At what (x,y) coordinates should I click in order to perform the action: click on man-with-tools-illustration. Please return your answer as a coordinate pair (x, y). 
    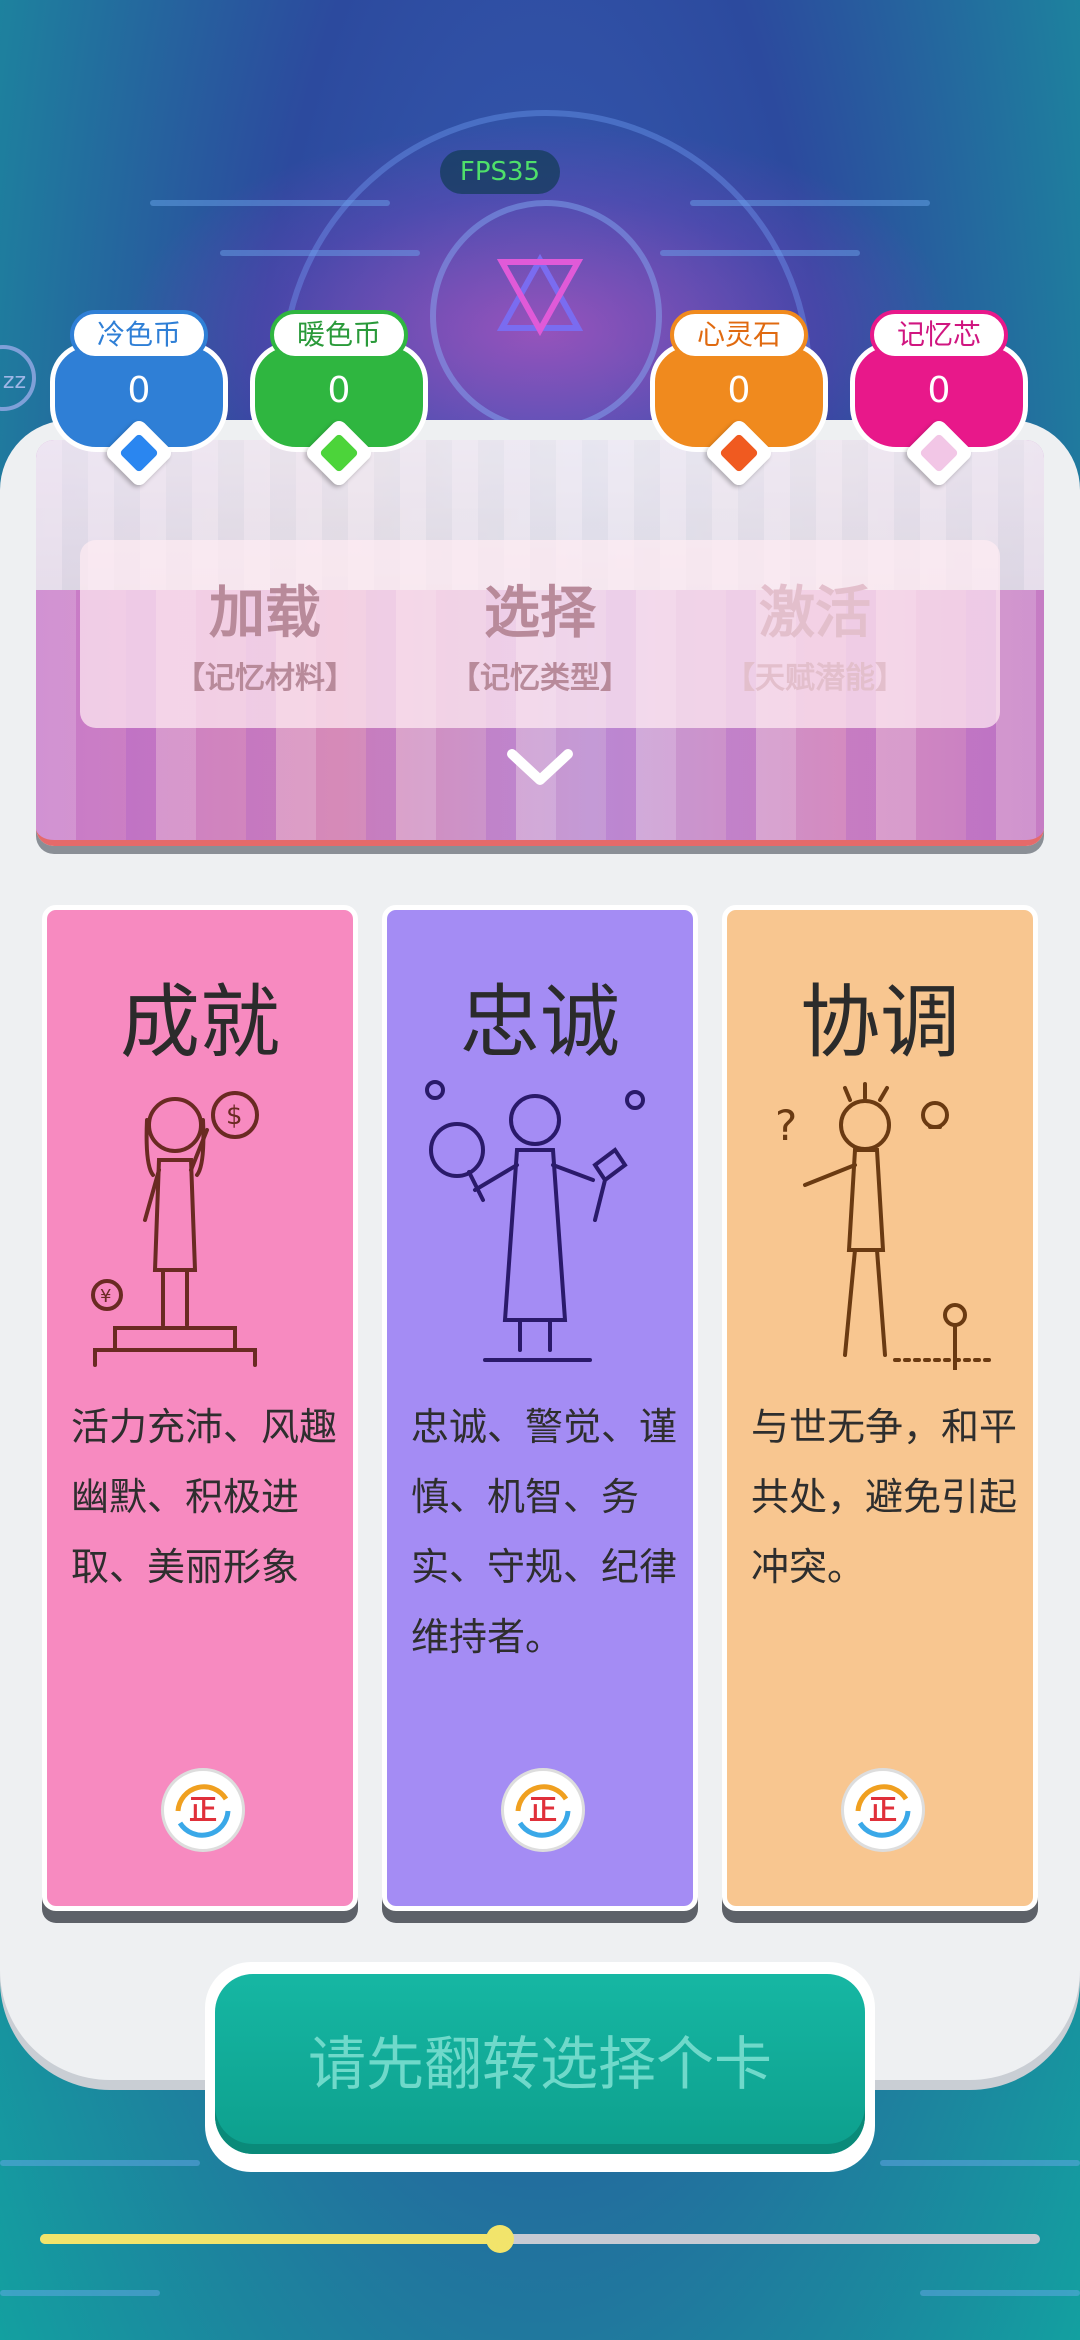
    Looking at the image, I should click on (535, 1221).